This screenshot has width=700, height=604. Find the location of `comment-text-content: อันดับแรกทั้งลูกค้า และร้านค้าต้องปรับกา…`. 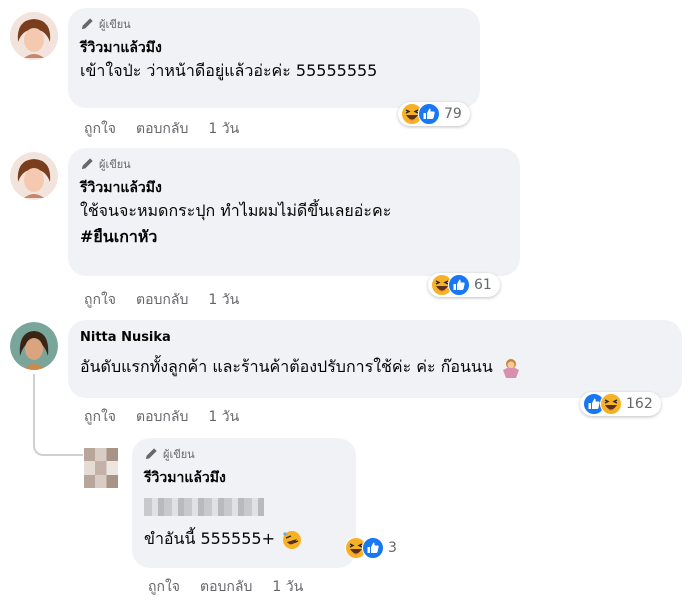

comment-text-content: อันดับแรกทั้งลูกค้า และร้านค้าต้องปรับกา… is located at coordinates (286, 366).